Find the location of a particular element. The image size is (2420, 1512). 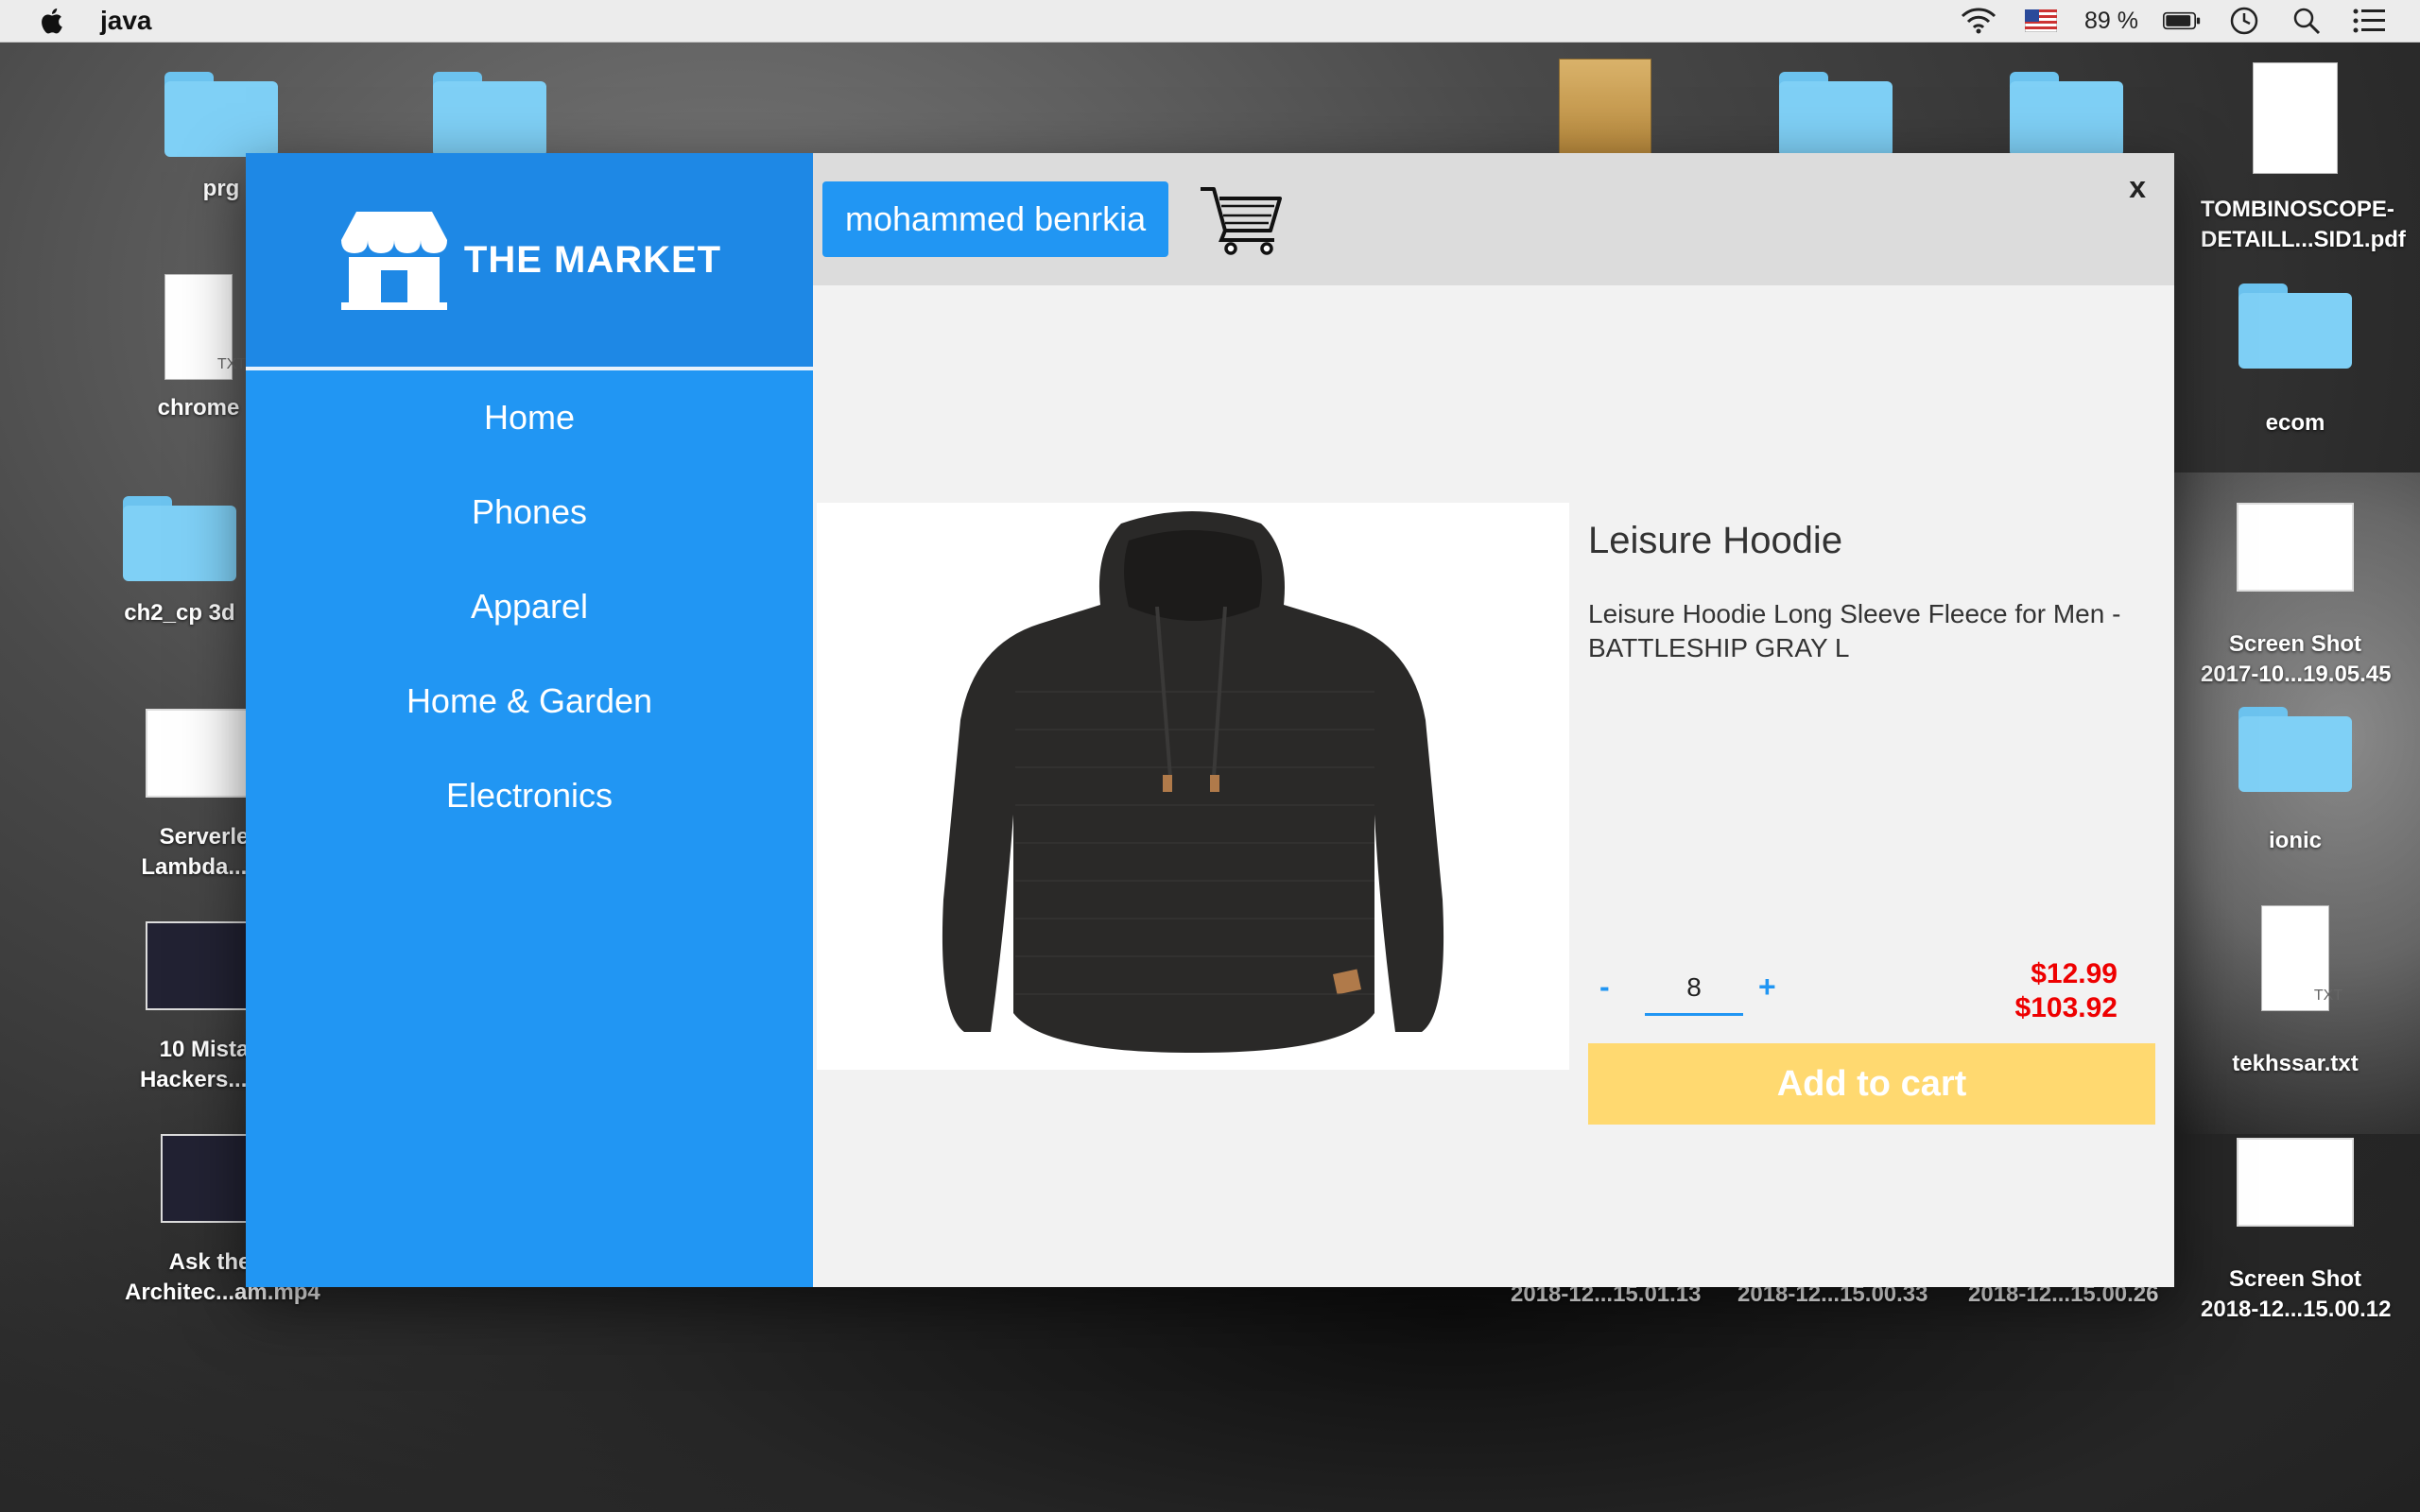

quantity-increase-button: + is located at coordinates (1767, 987).